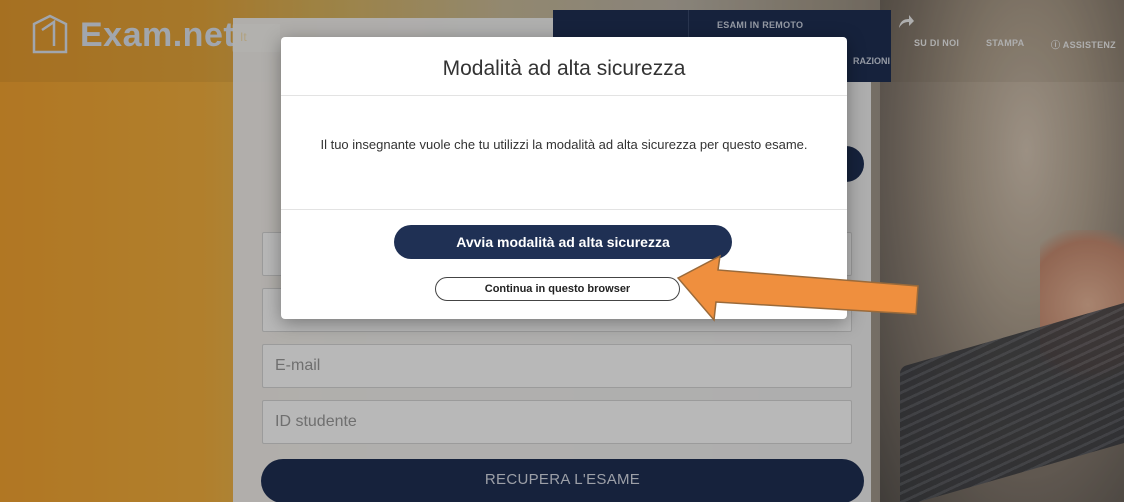  What do you see at coordinates (564, 68) in the screenshot?
I see `dialog-title: Modalità ad alta sicurezza` at bounding box center [564, 68].